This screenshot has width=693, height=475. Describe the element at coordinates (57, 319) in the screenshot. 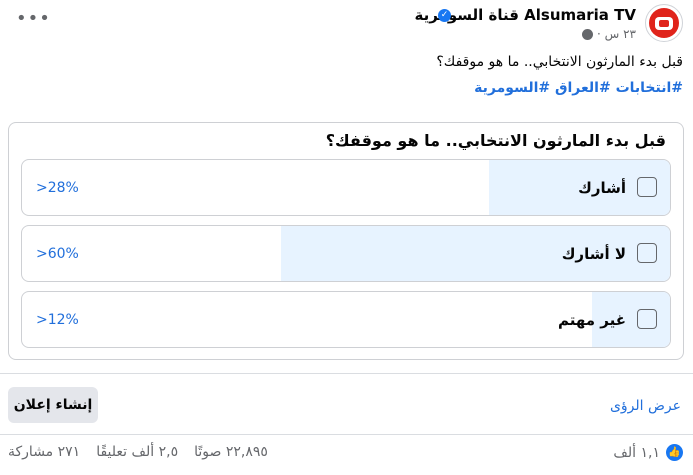

I see `poll-option-percent: >12%` at that location.